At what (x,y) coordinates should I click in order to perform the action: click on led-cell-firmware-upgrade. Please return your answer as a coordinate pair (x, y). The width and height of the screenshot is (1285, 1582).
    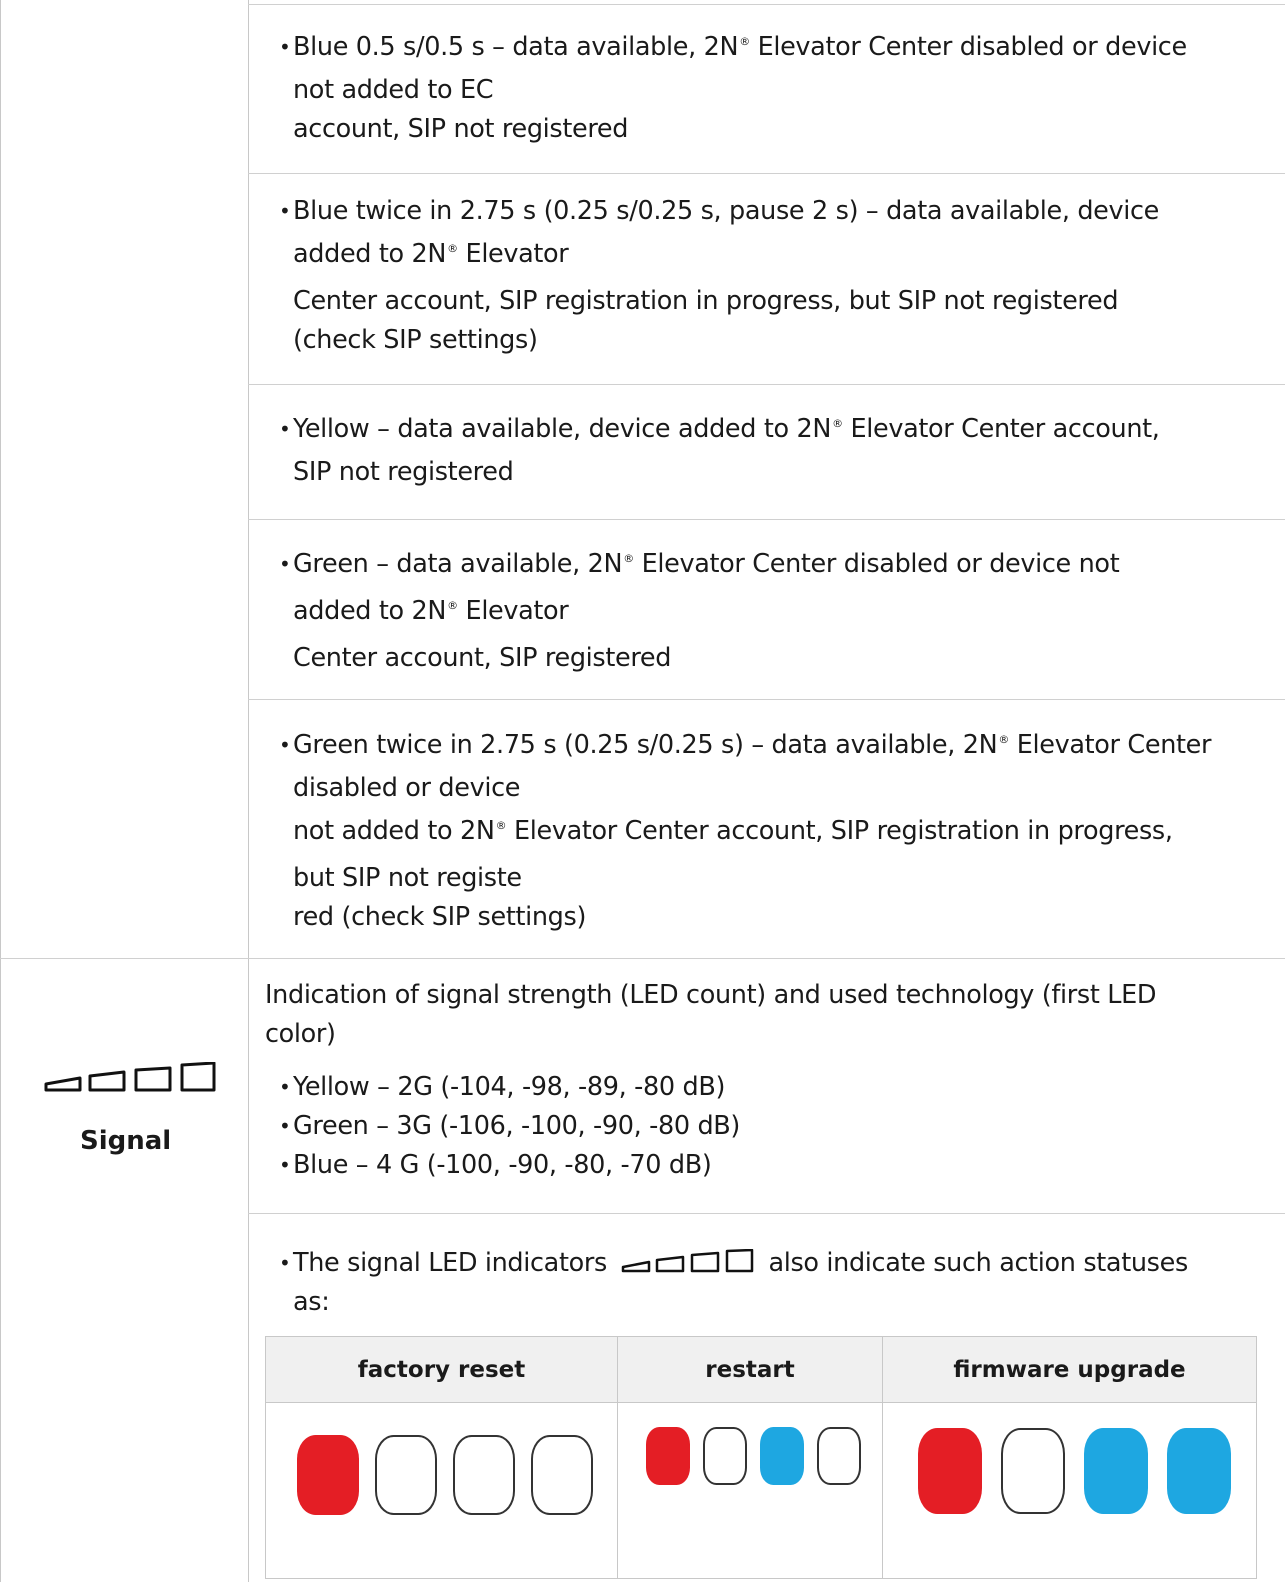
    Looking at the image, I should click on (1069, 1490).